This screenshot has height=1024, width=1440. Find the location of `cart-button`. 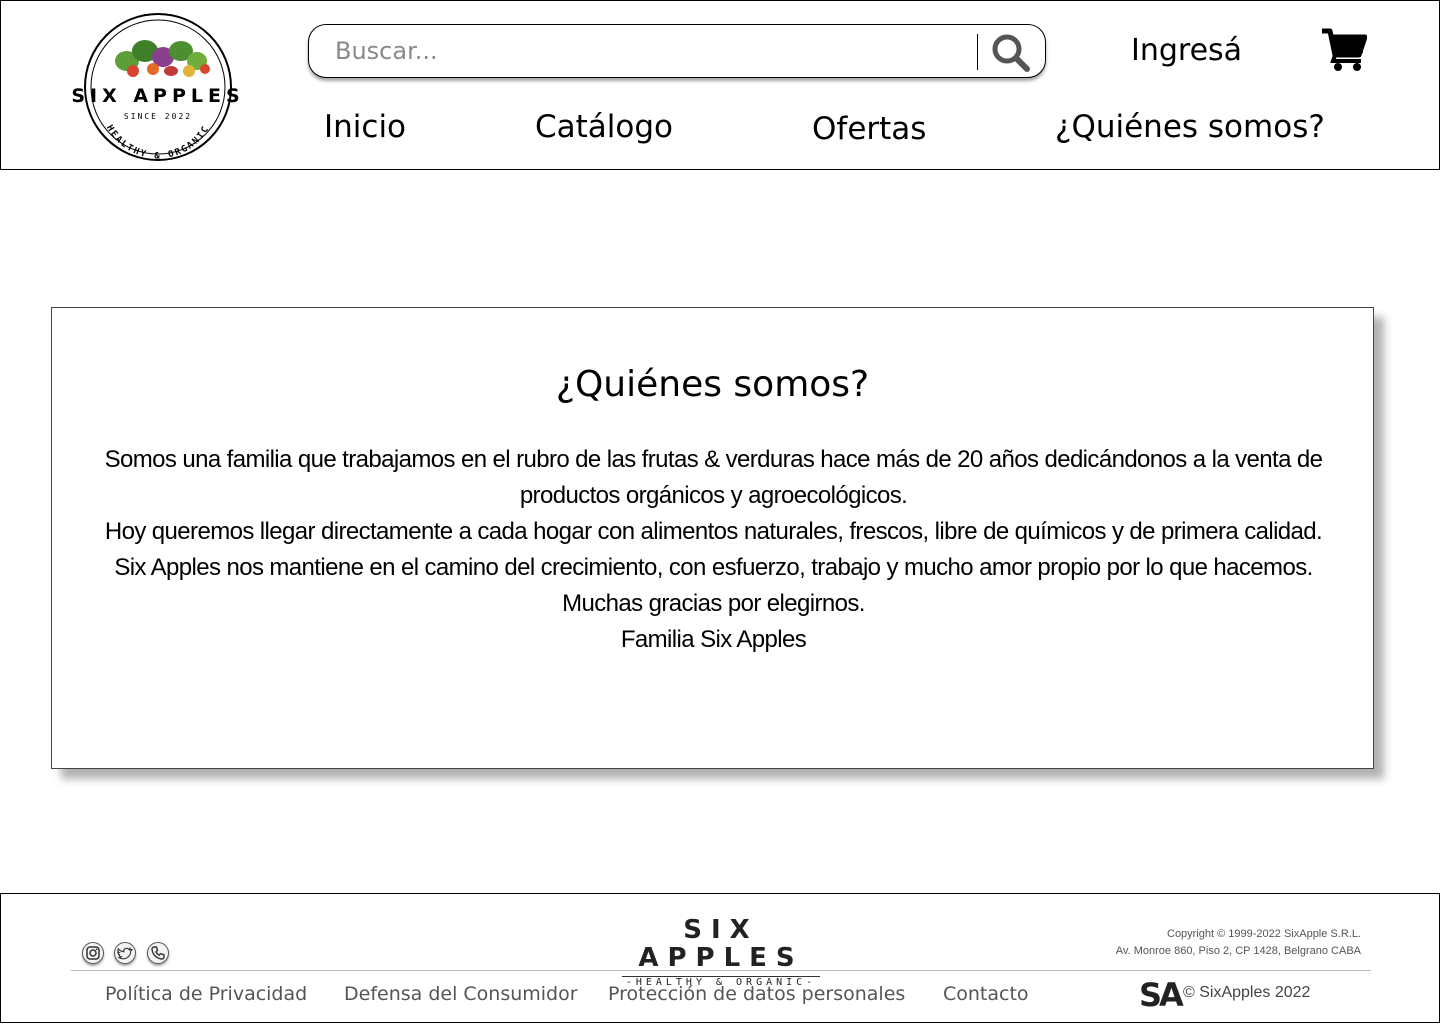

cart-button is located at coordinates (1344, 49).